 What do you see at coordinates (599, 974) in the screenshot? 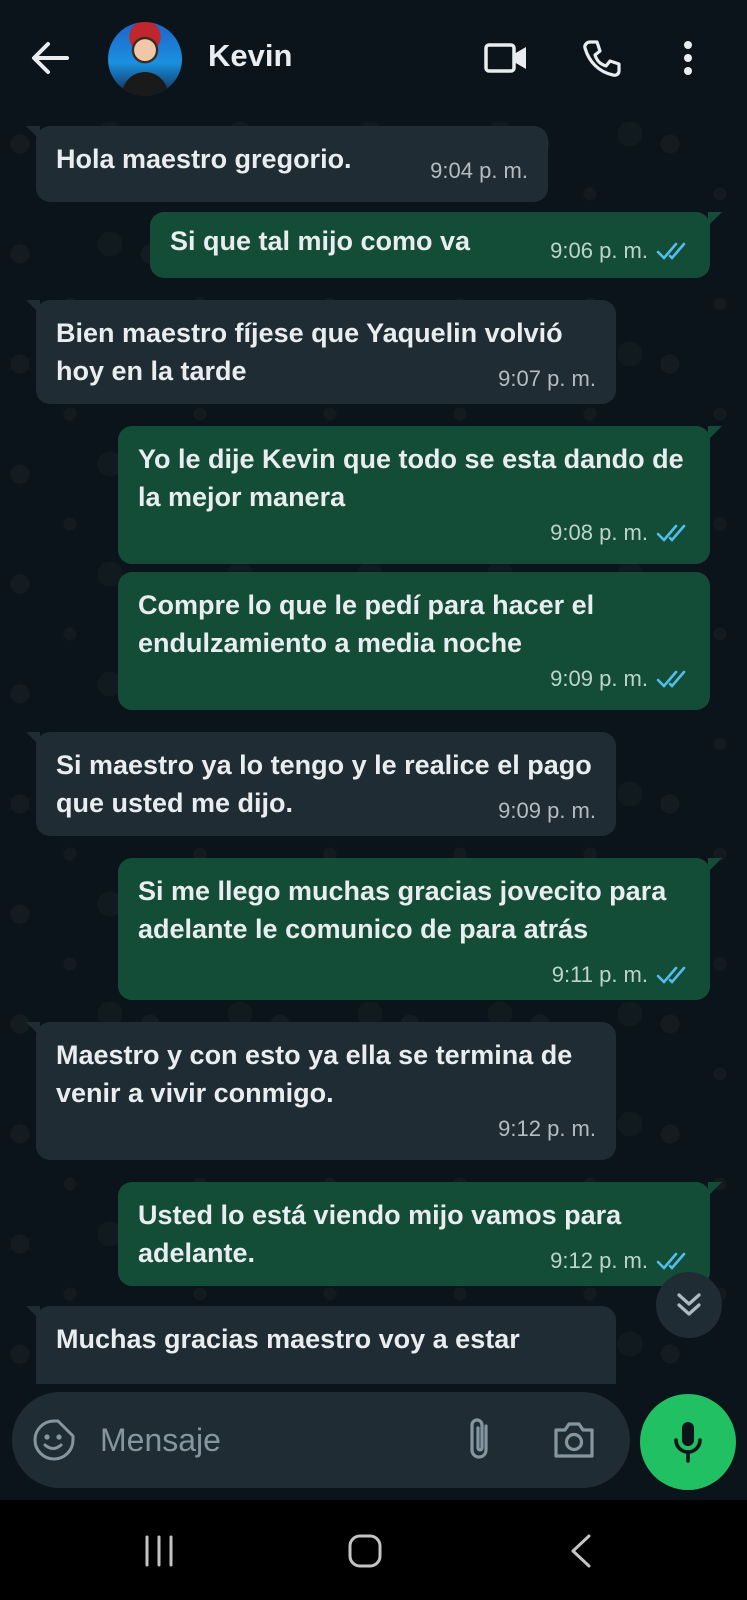
I see `message-time: 9:11 p. m.` at bounding box center [599, 974].